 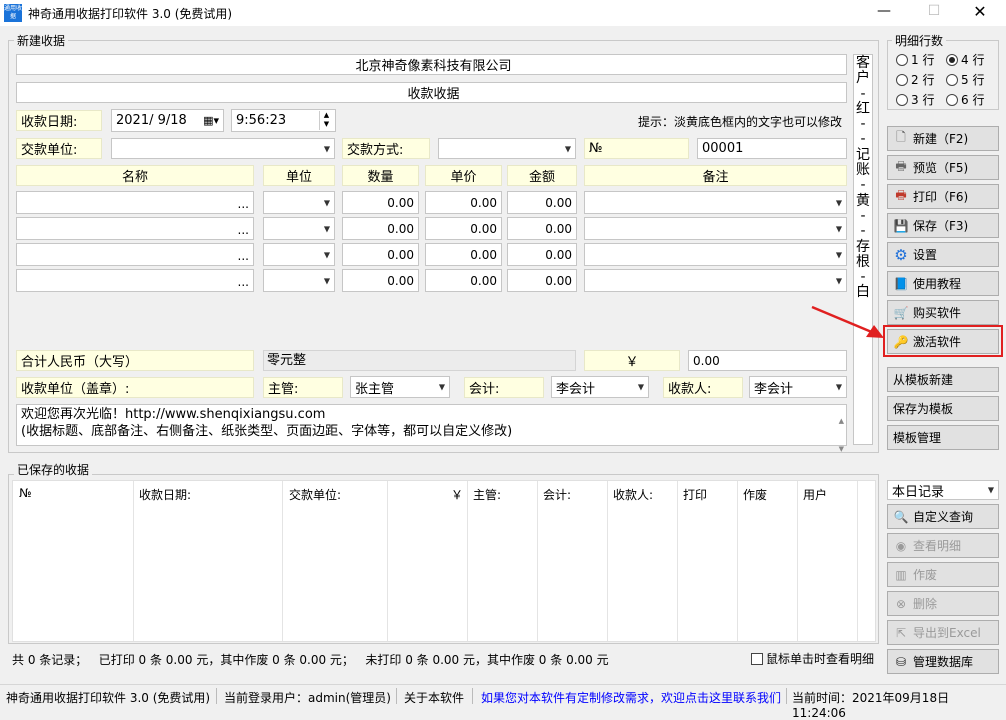 What do you see at coordinates (815, 494) in the screenshot?
I see `table-header-user: 用户` at bounding box center [815, 494].